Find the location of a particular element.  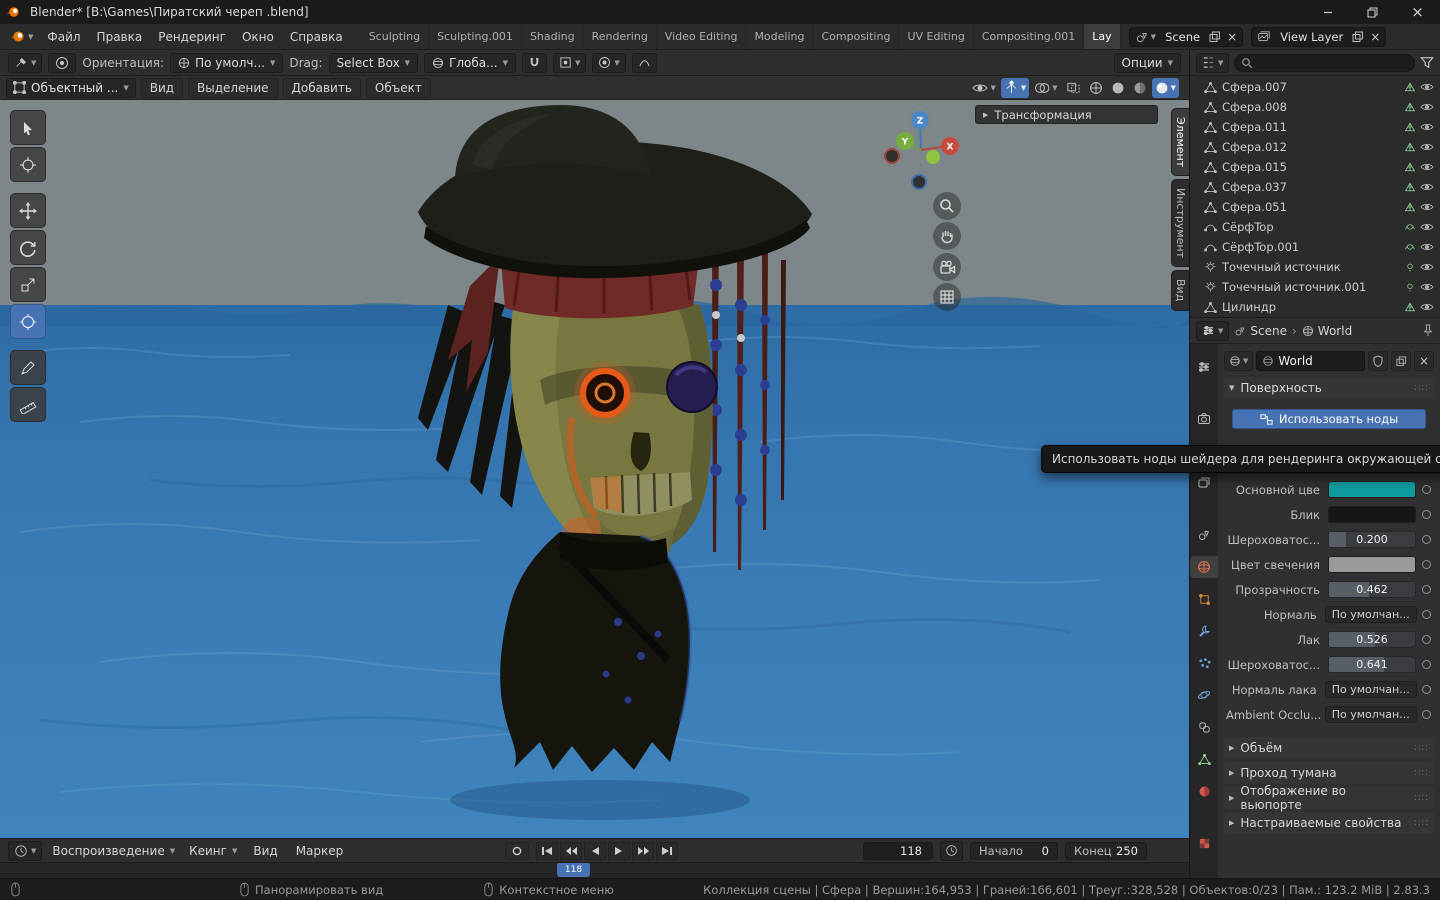

section-volume: ▶ Объём ∷∷ is located at coordinates (1329, 748).